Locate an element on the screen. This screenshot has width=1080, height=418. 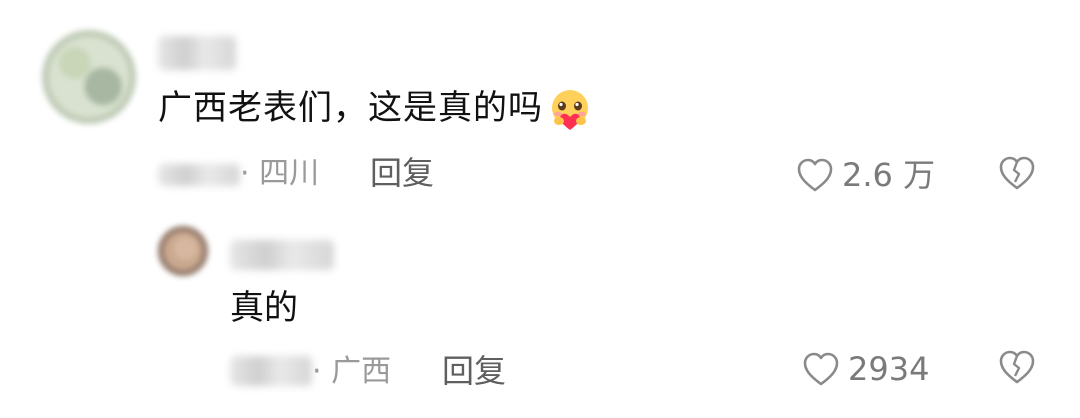
reply-text: 真的 is located at coordinates (264, 308).